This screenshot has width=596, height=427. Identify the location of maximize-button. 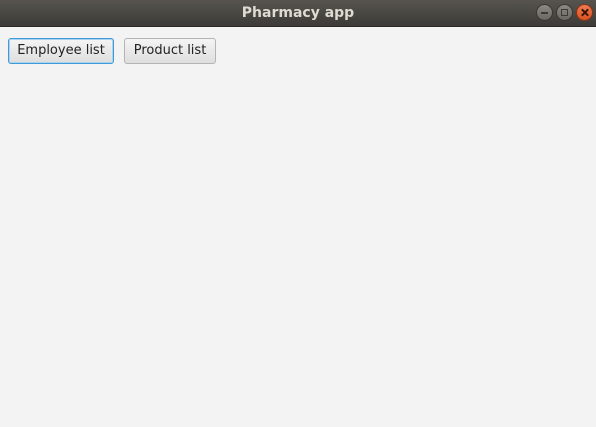
(564, 12).